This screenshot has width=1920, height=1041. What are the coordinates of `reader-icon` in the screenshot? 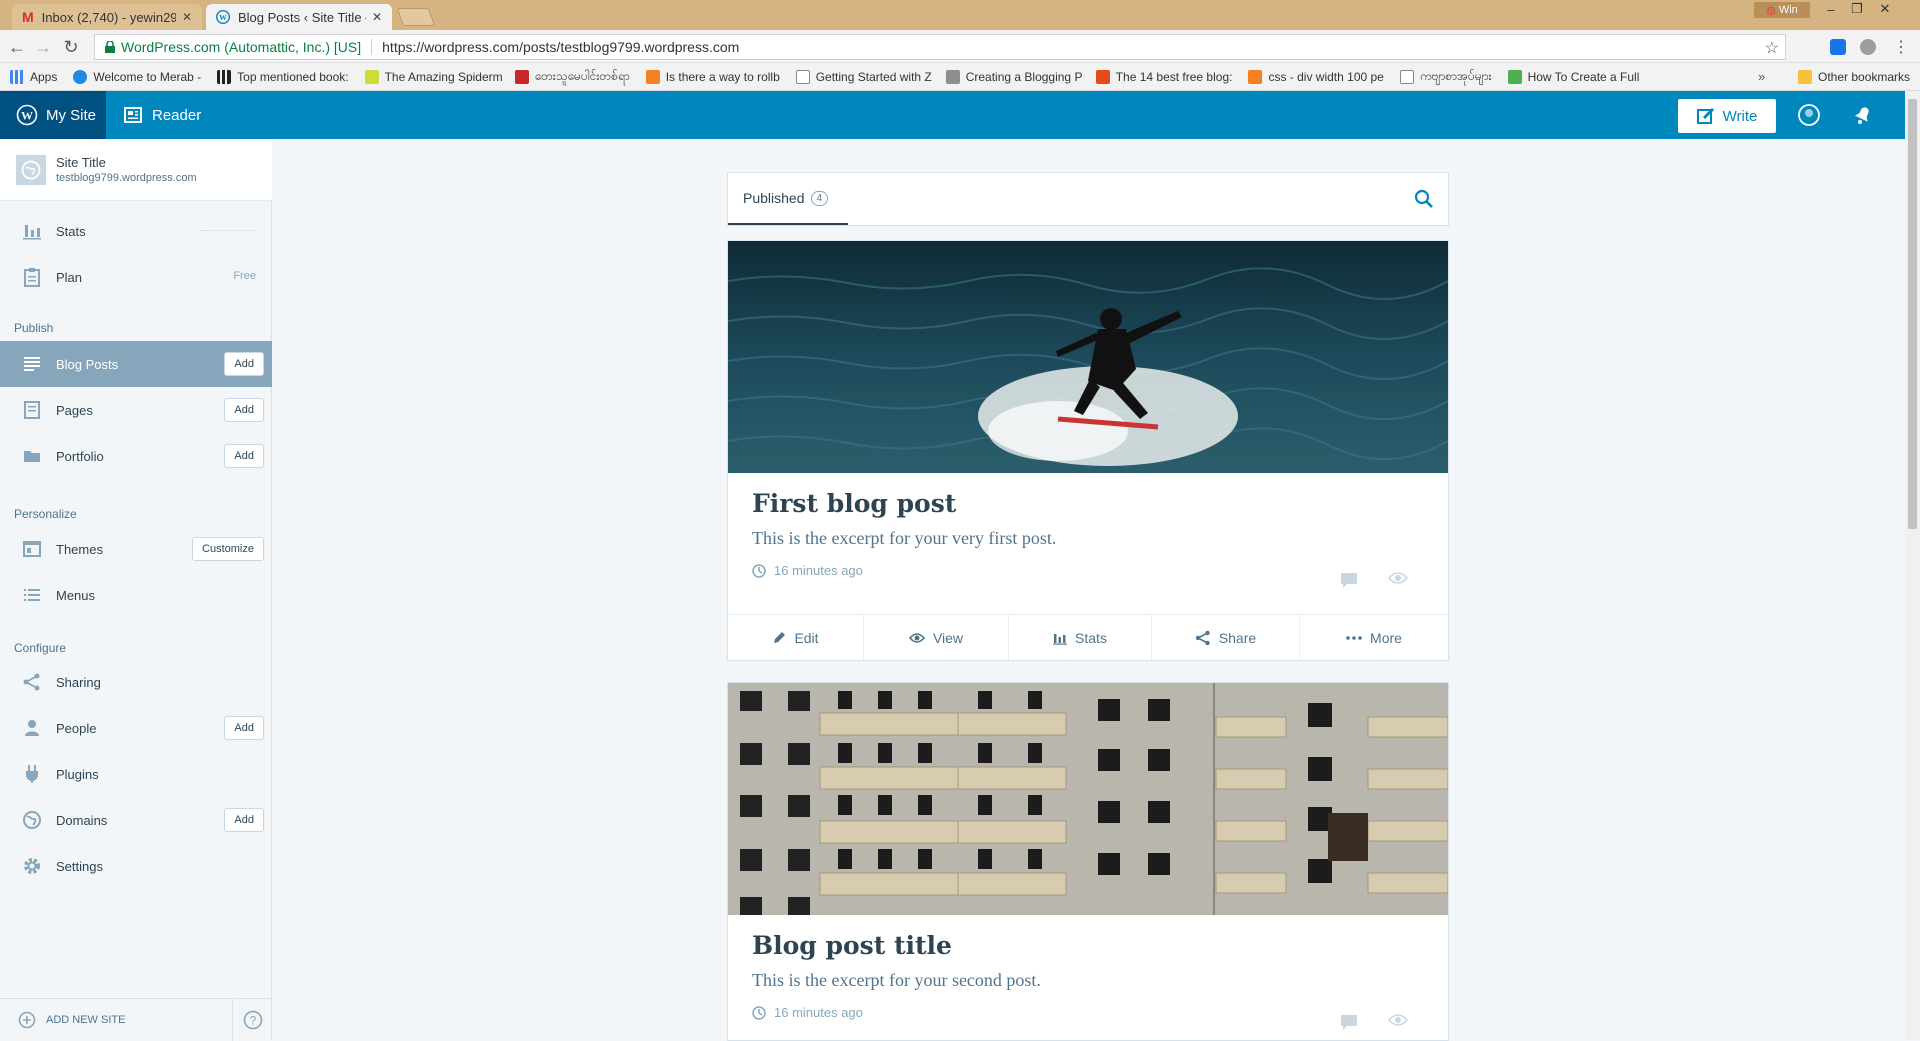 It's located at (133, 115).